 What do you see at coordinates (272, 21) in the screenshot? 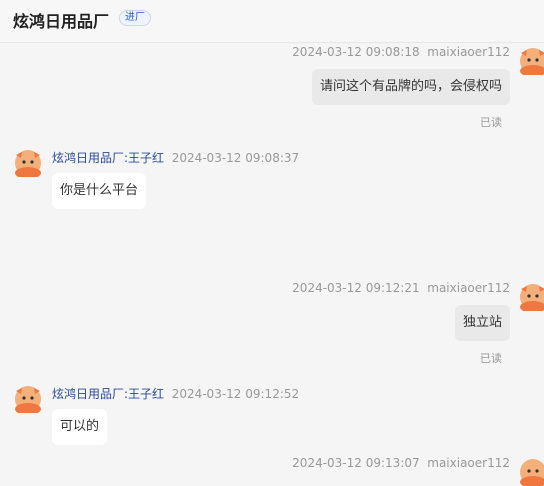
I see `chat-header: 炫鸿日用品厂 进厂` at bounding box center [272, 21].